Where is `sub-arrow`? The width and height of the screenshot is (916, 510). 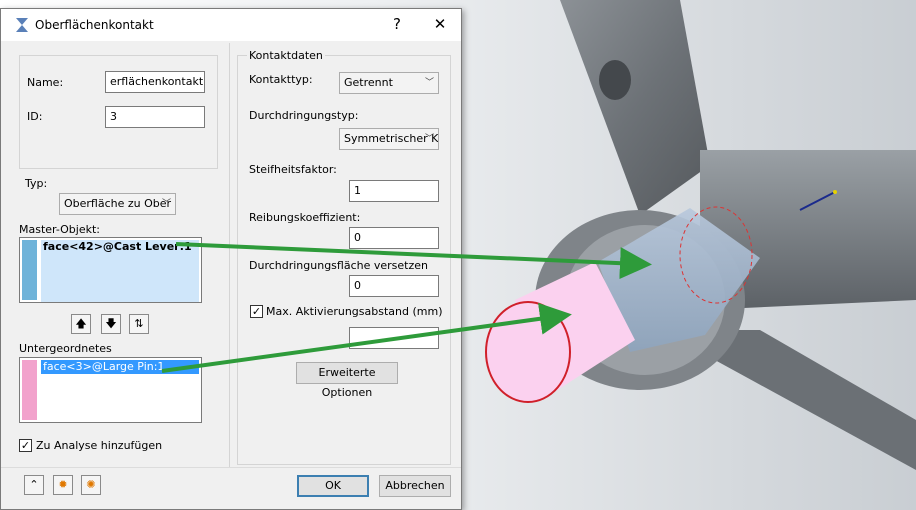 sub-arrow is located at coordinates (366, 337).